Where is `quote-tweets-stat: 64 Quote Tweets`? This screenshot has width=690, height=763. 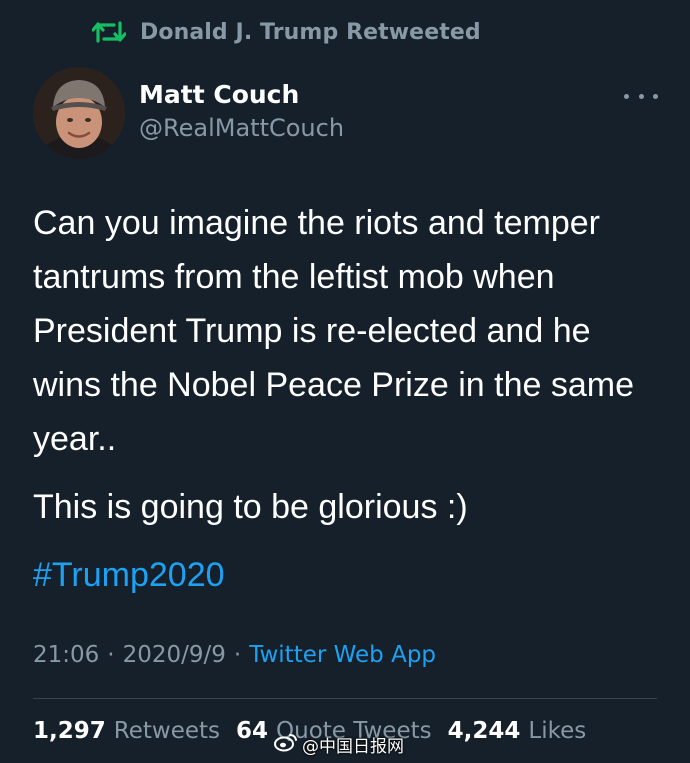 quote-tweets-stat: 64 Quote Tweets is located at coordinates (334, 731).